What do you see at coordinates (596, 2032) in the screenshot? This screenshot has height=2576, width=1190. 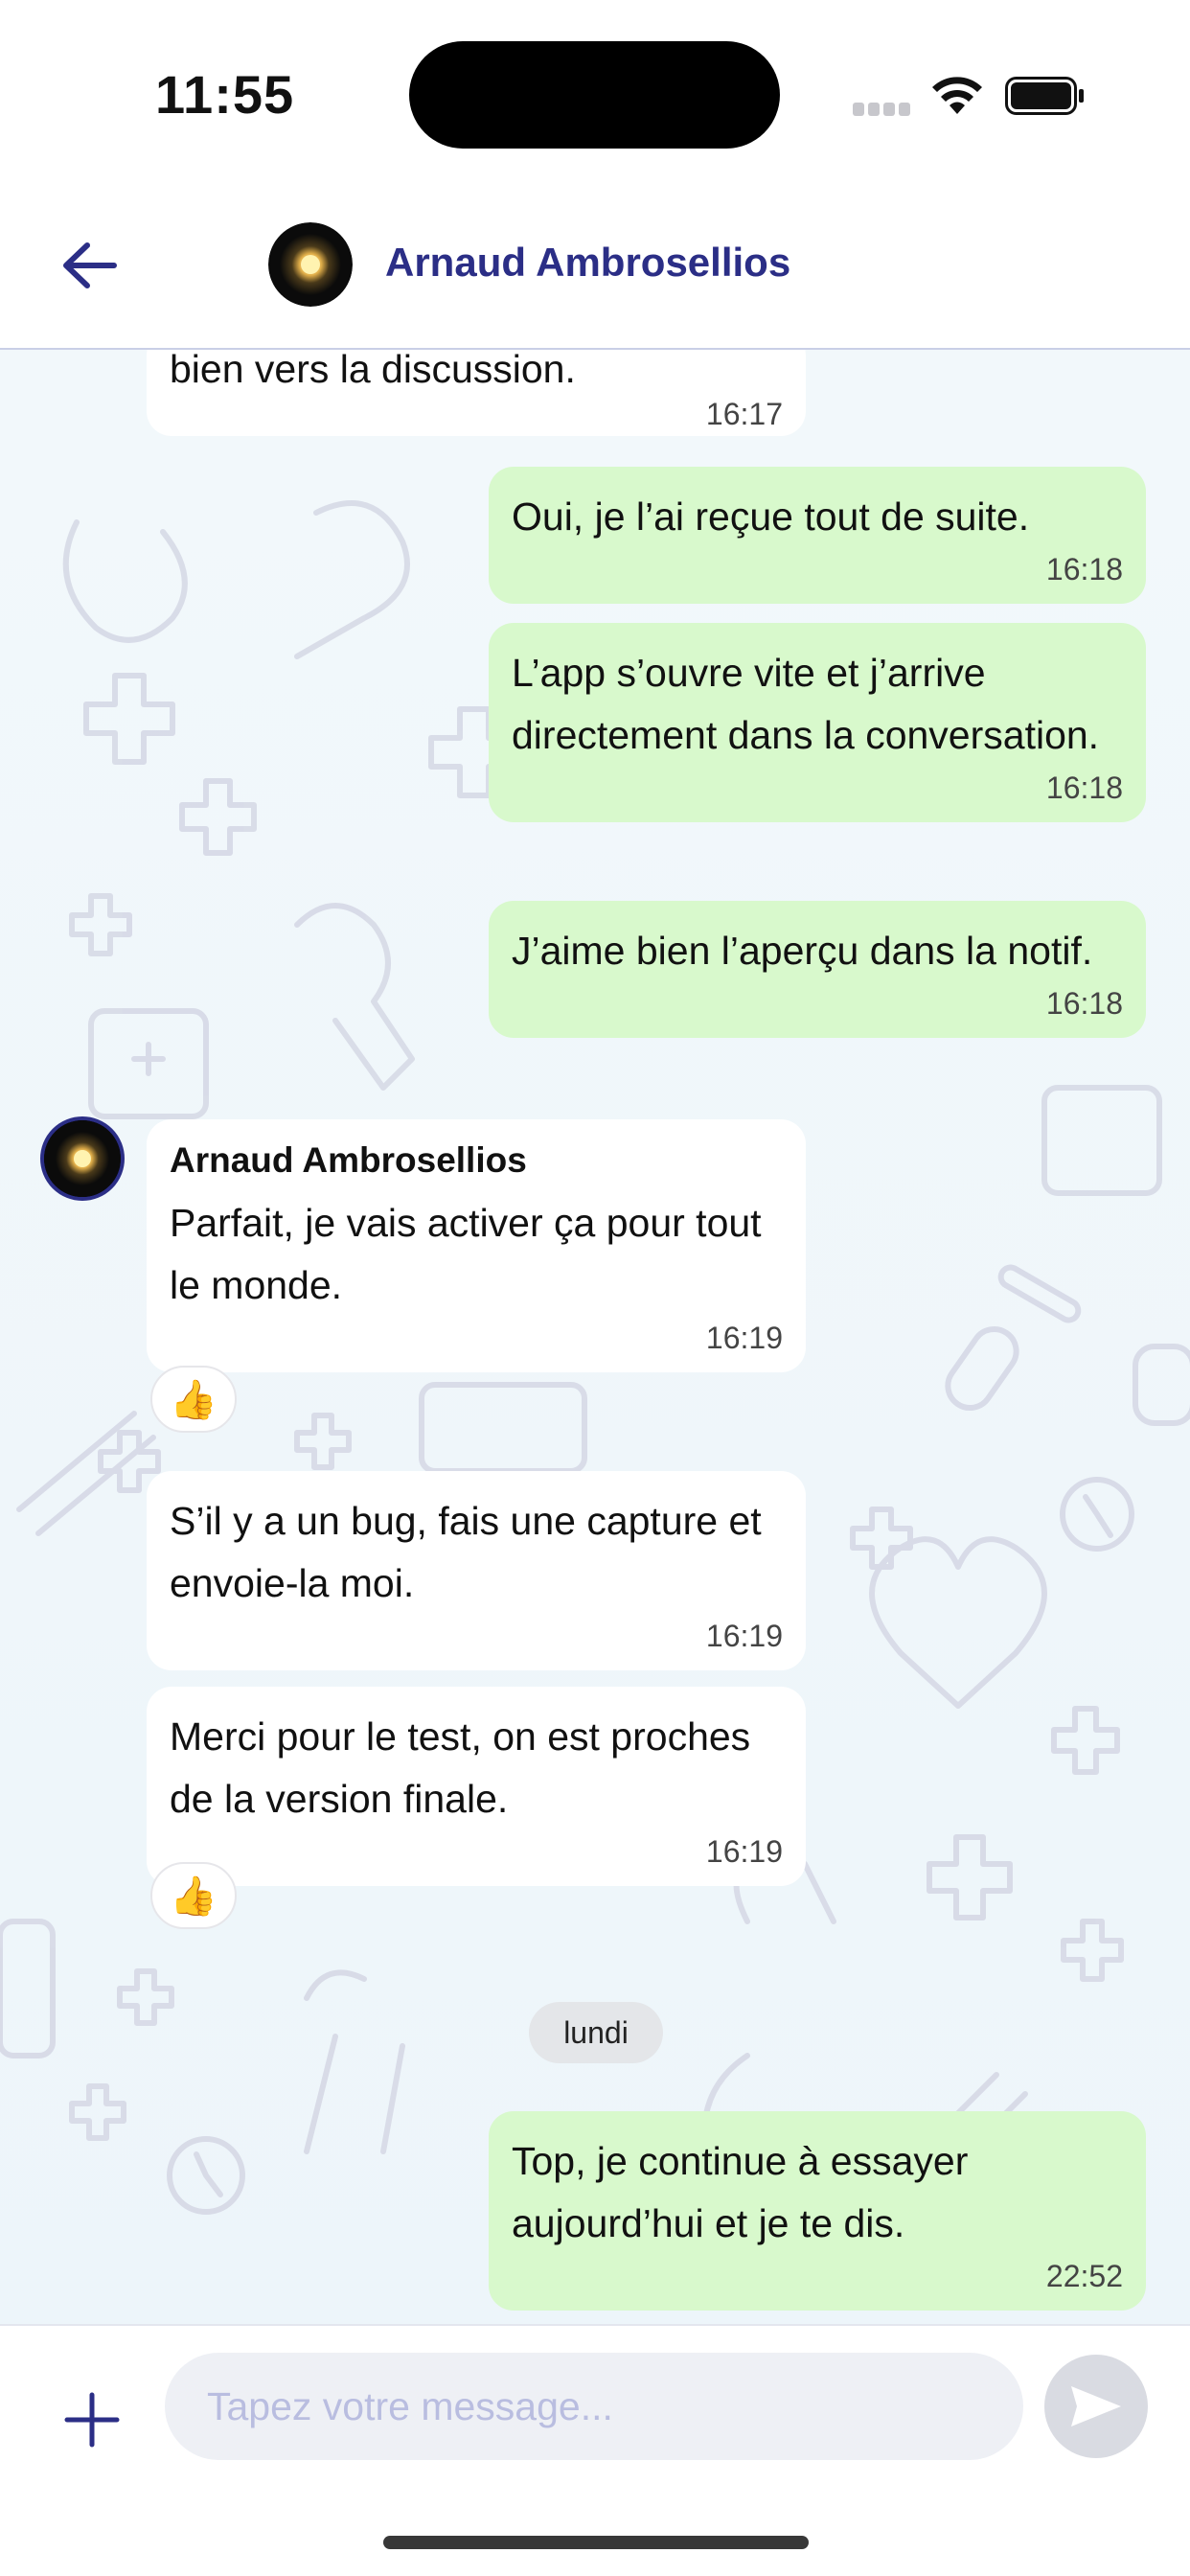 I see `day-separator: lundi` at bounding box center [596, 2032].